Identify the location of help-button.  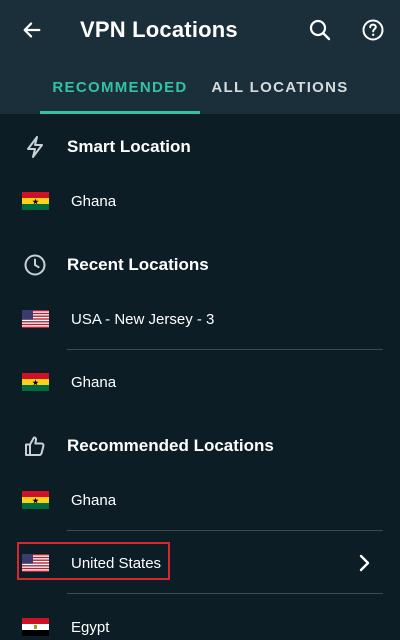
(373, 30).